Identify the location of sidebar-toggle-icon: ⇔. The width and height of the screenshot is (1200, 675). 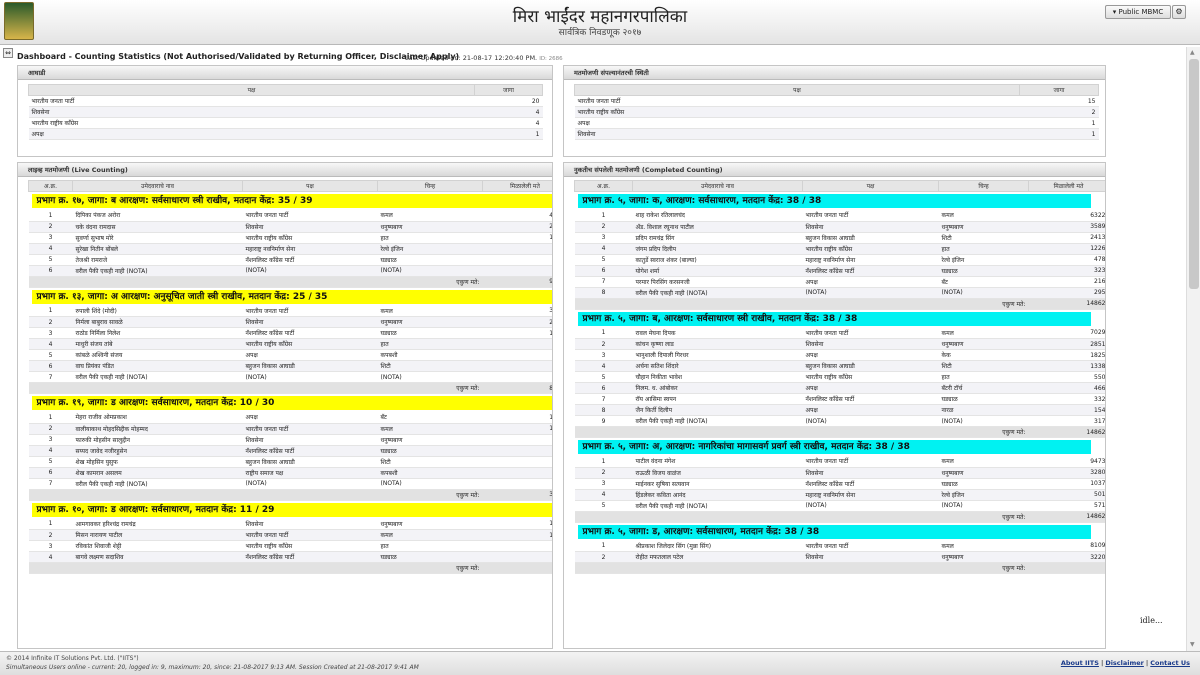
(8, 53).